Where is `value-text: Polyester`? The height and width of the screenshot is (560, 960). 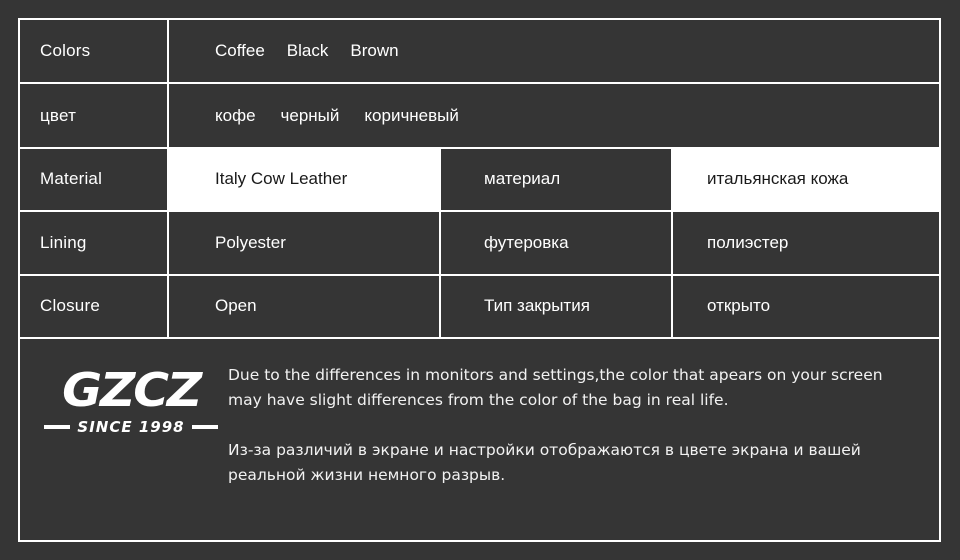
value-text: Polyester is located at coordinates (250, 242).